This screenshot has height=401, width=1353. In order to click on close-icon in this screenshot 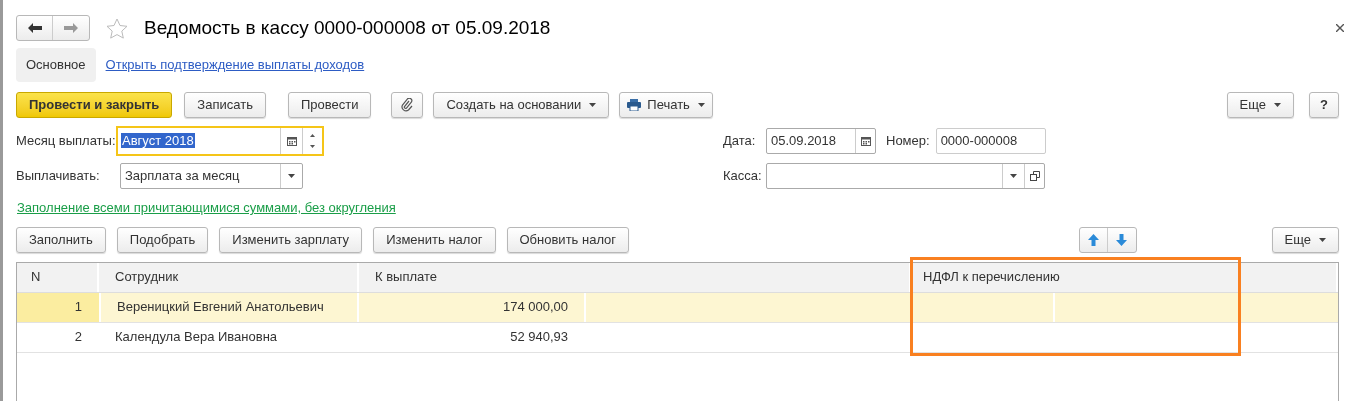, I will do `click(1340, 28)`.